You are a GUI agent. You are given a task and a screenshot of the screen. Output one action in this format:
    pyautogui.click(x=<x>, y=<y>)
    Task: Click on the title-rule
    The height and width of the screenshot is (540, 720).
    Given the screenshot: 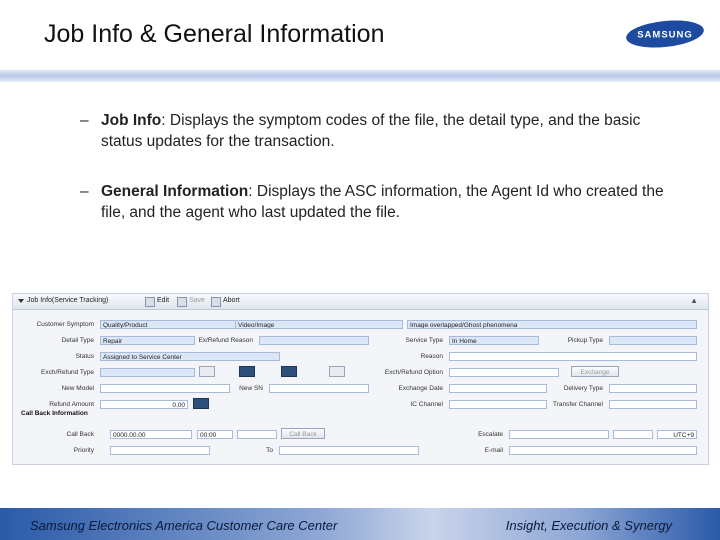 What is the action you would take?
    pyautogui.click(x=360, y=76)
    